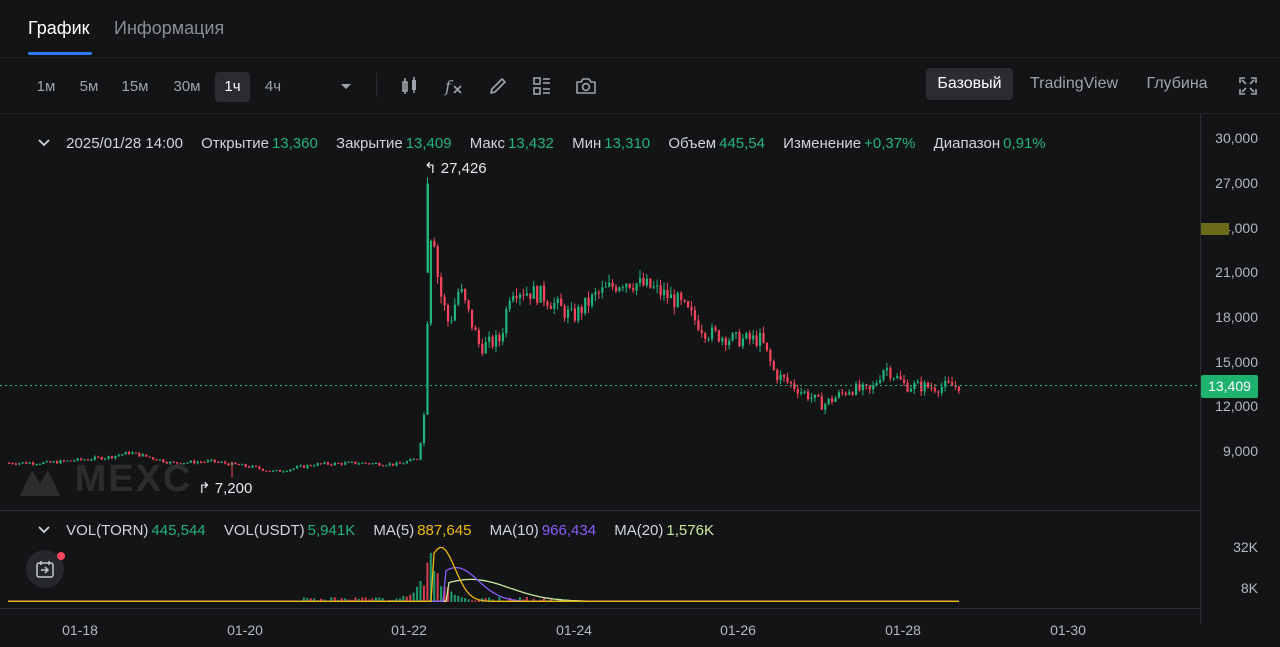 The height and width of the screenshot is (647, 1280). What do you see at coordinates (187, 87) in the screenshot?
I see `interval-30m-button: 30м` at bounding box center [187, 87].